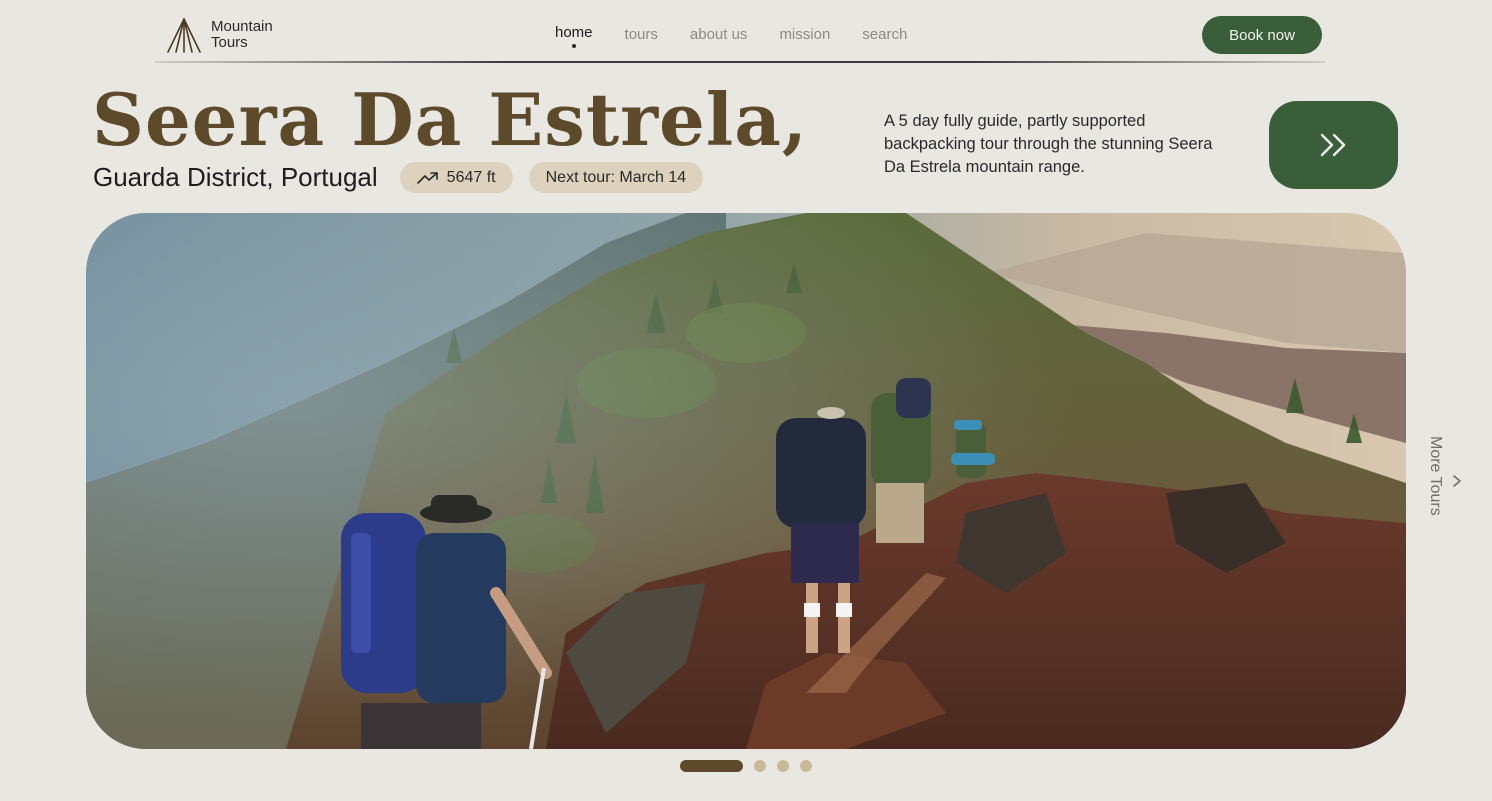 The height and width of the screenshot is (801, 1492). What do you see at coordinates (242, 26) in the screenshot?
I see `brand-line-1: Mountain` at bounding box center [242, 26].